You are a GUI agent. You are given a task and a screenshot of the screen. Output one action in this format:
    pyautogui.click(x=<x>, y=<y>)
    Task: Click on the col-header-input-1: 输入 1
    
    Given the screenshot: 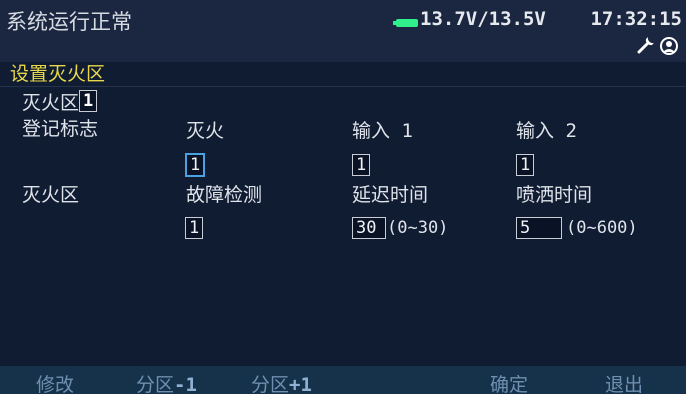 What is the action you would take?
    pyautogui.click(x=382, y=131)
    